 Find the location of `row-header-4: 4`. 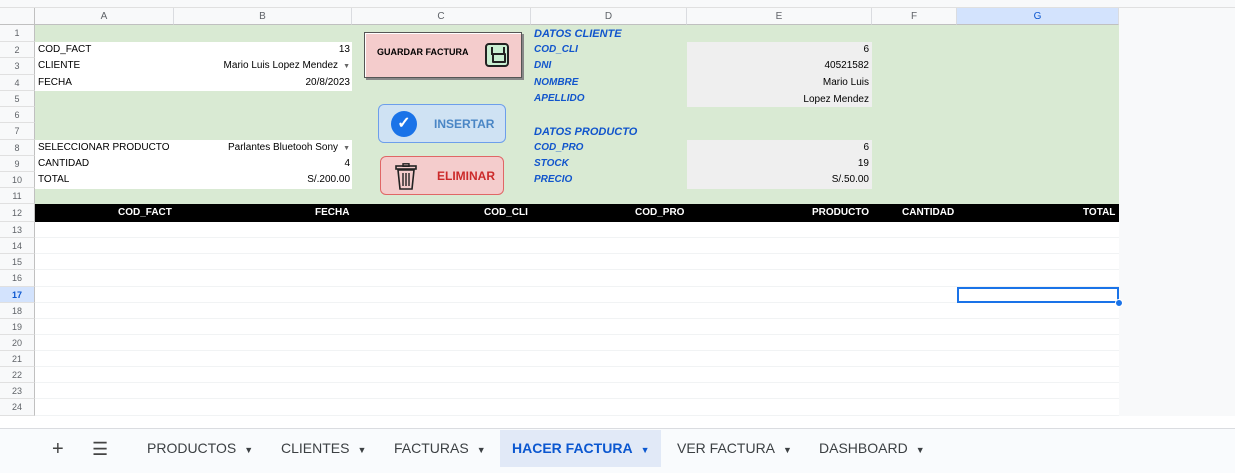

row-header-4: 4 is located at coordinates (17, 83).